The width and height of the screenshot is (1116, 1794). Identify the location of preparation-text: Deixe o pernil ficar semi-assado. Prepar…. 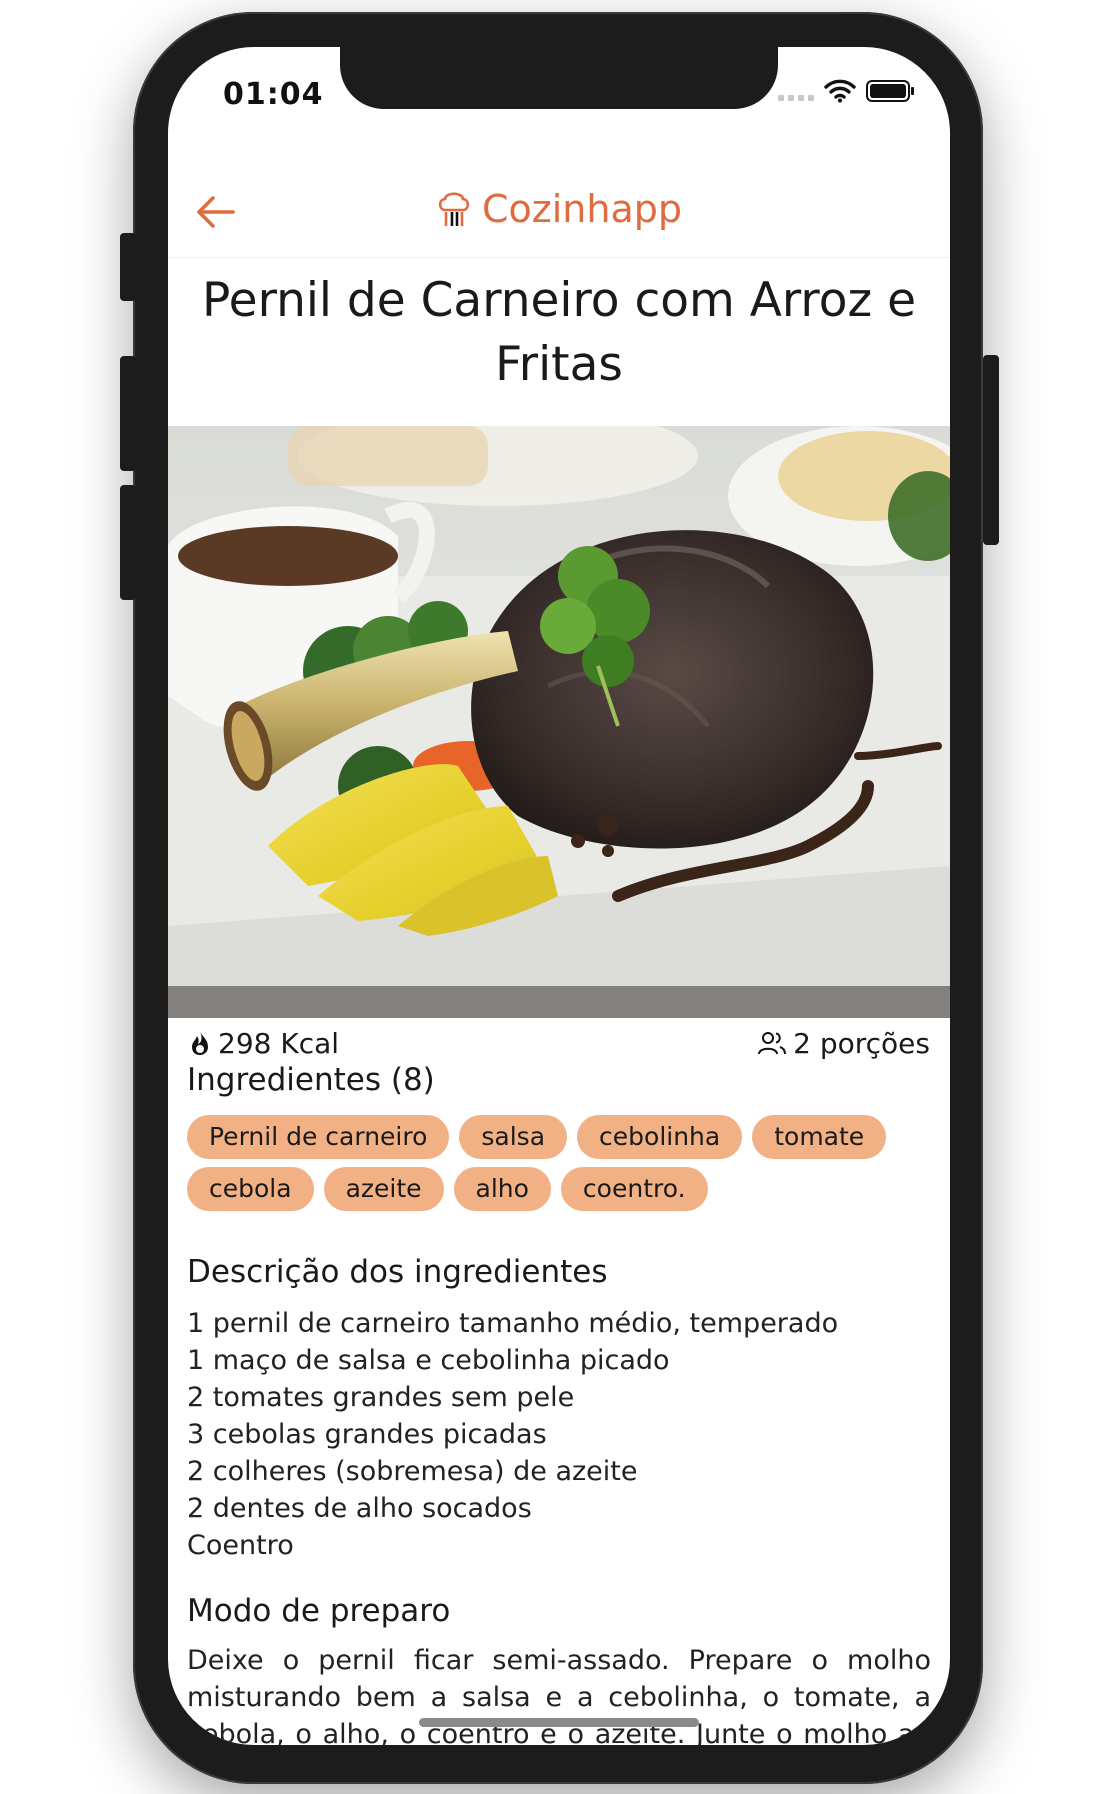
(559, 1695).